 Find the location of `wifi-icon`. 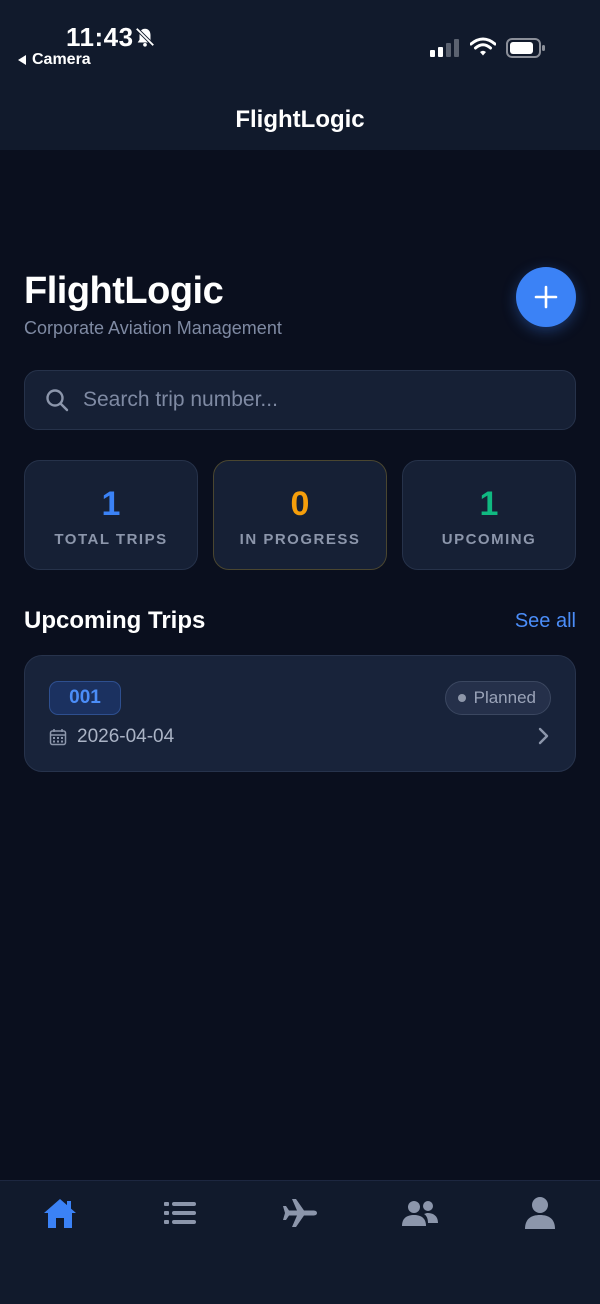

wifi-icon is located at coordinates (483, 46).